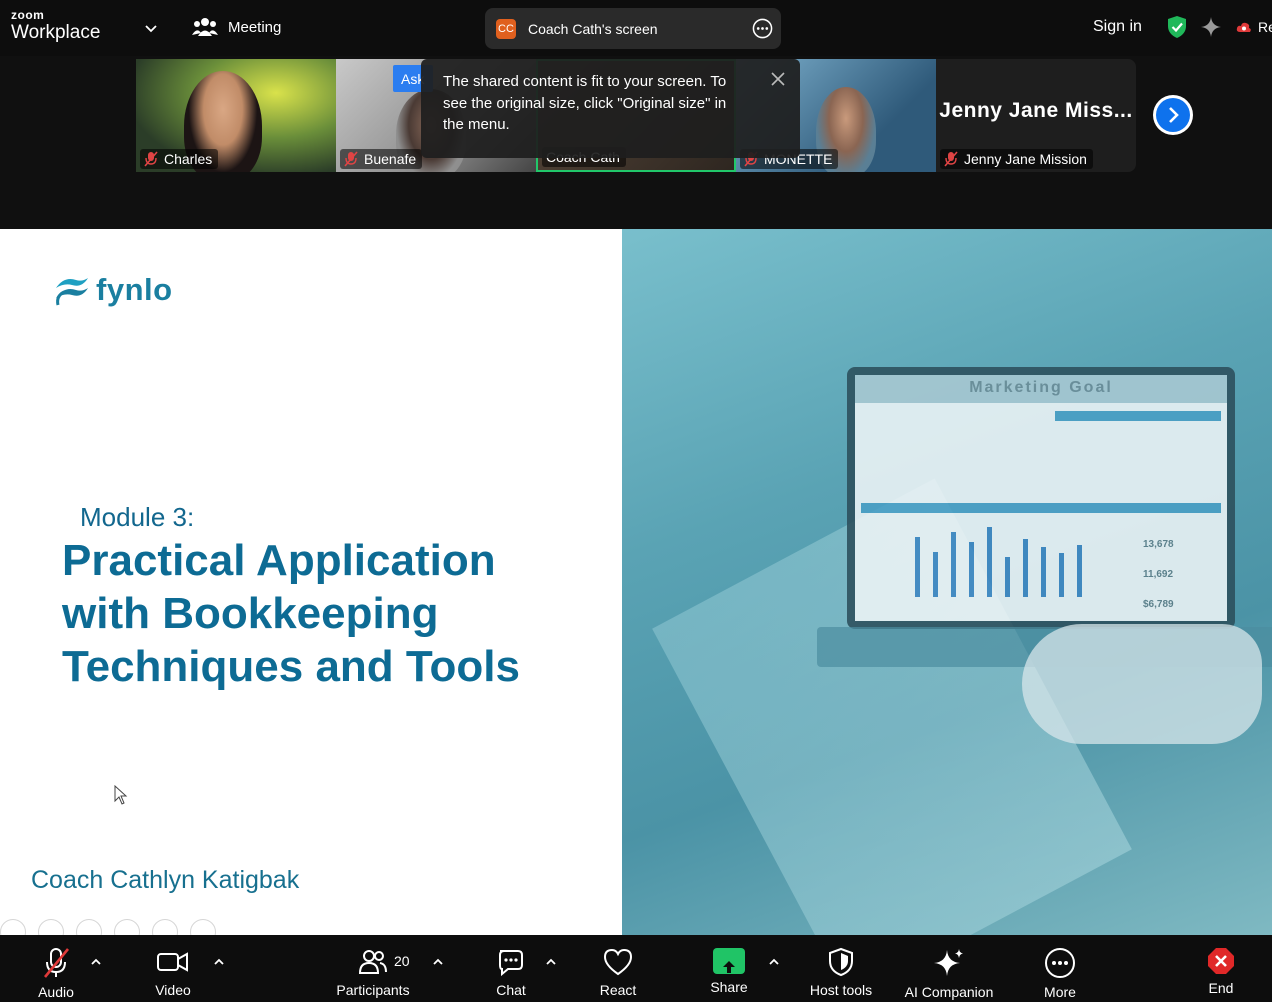  I want to click on recording-indicator: Re, so click(1254, 27).